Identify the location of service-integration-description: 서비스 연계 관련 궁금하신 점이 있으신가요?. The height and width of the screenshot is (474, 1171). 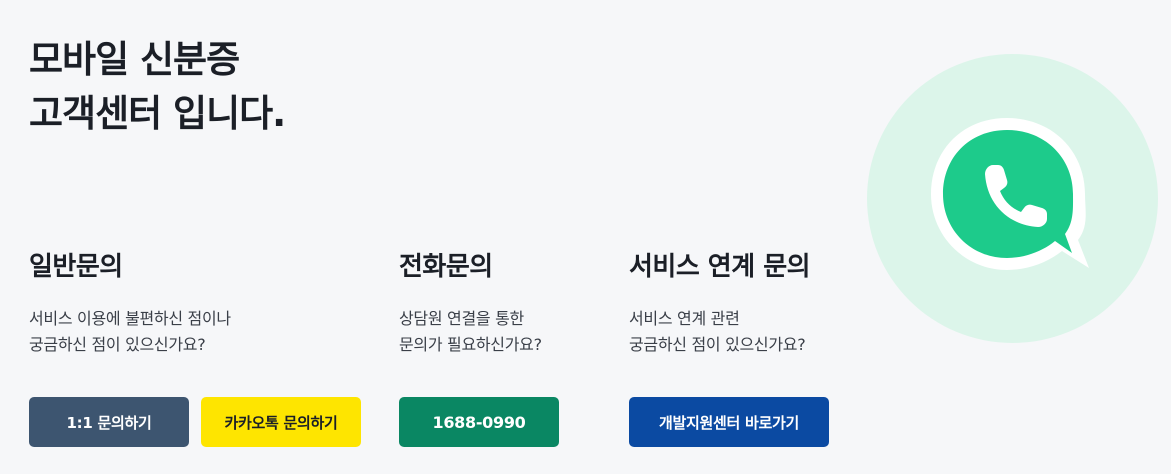
(719, 332).